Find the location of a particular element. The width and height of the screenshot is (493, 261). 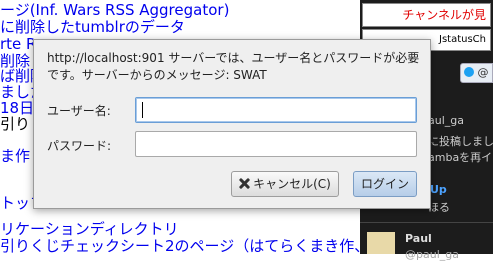

bg-link-line: リケーションディレクトリ is located at coordinates (89, 229).